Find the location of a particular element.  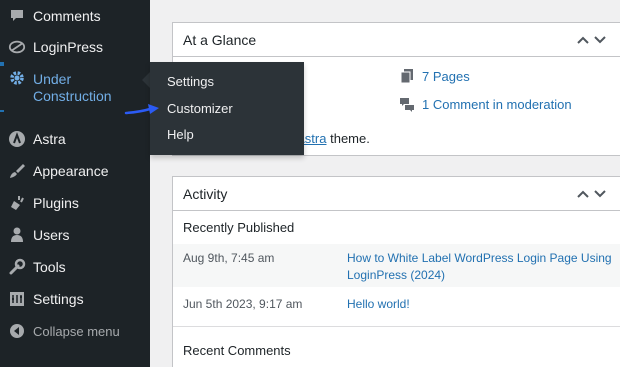

comments-moderation: 1 Comment in moderation is located at coordinates (485, 104).